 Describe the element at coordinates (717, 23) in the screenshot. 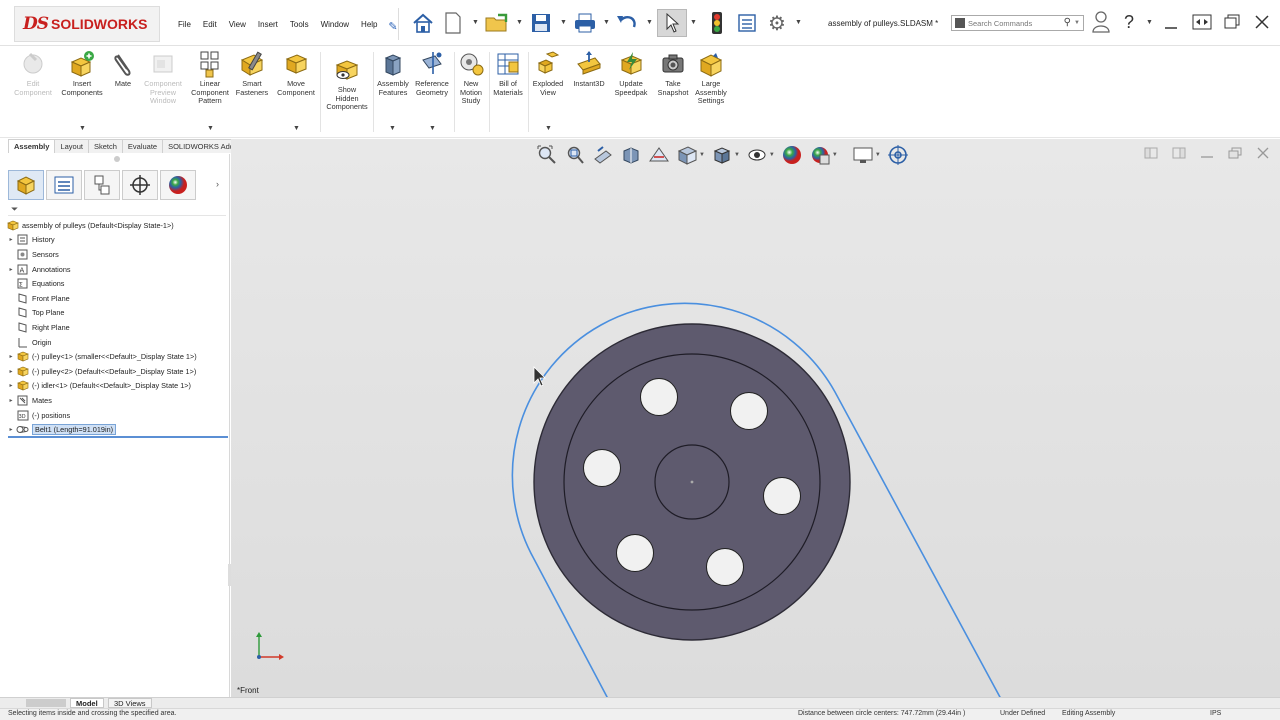

I see `rebuild-traffic-light-icon` at that location.